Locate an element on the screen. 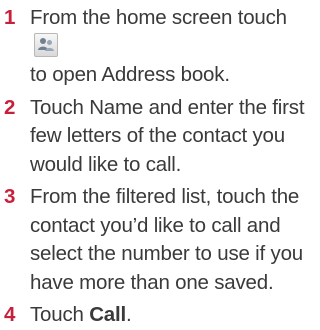  step-number: 4 is located at coordinates (10, 314).